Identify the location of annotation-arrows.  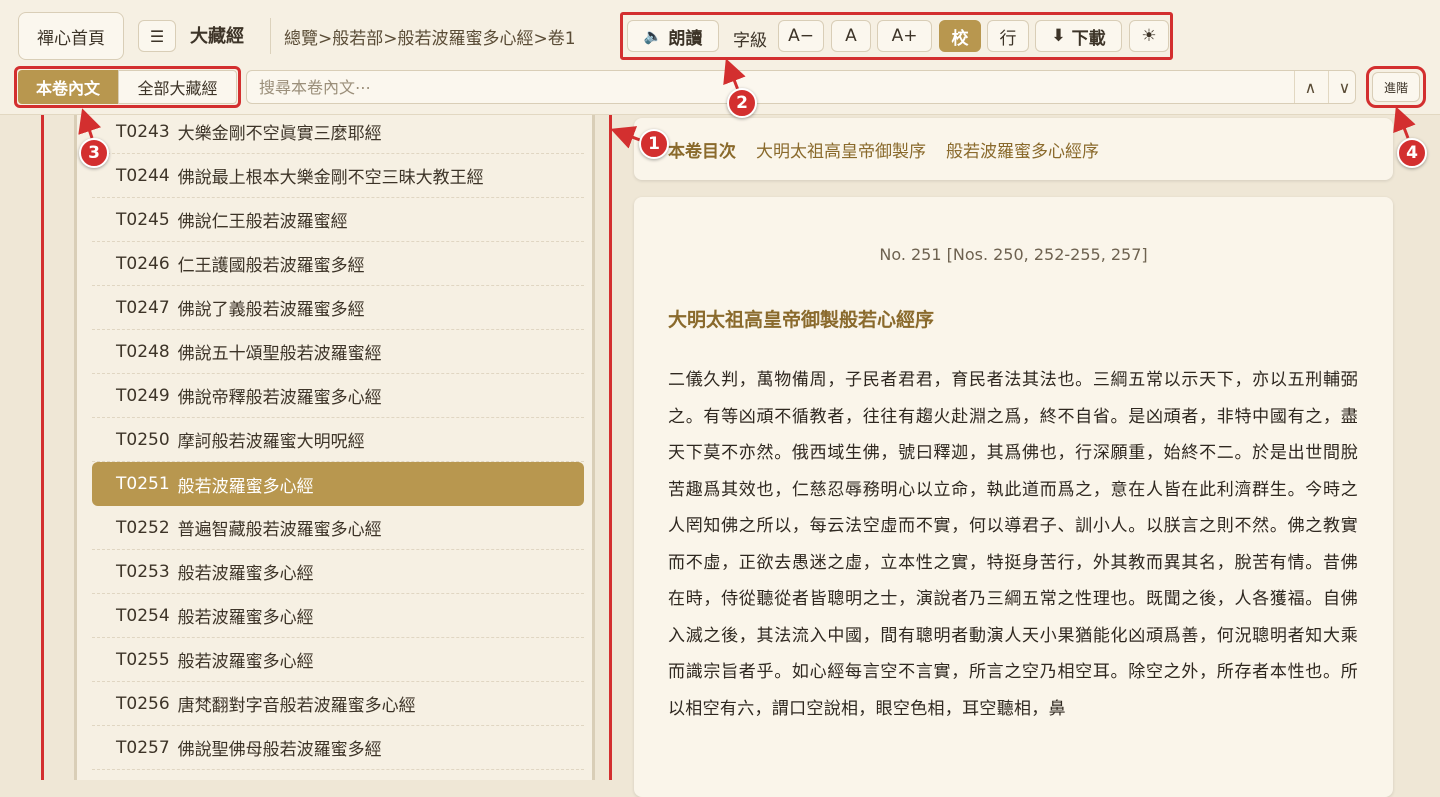
(747, 103).